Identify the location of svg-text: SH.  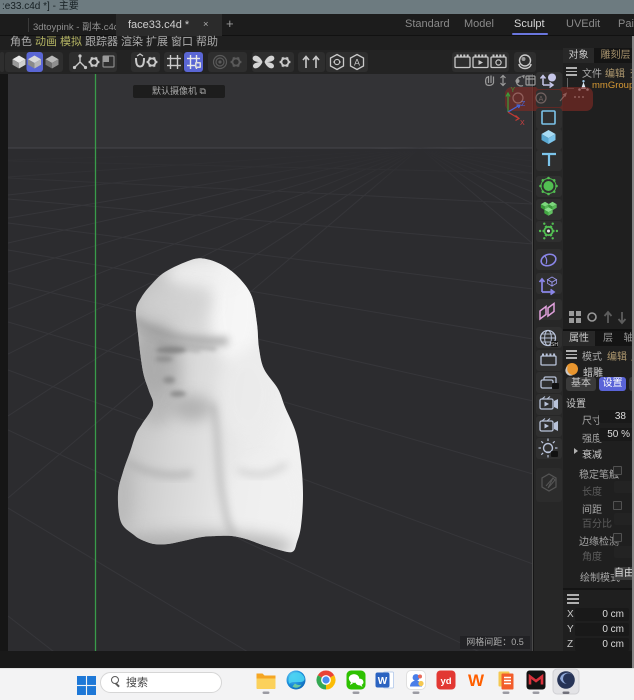
(554, 345).